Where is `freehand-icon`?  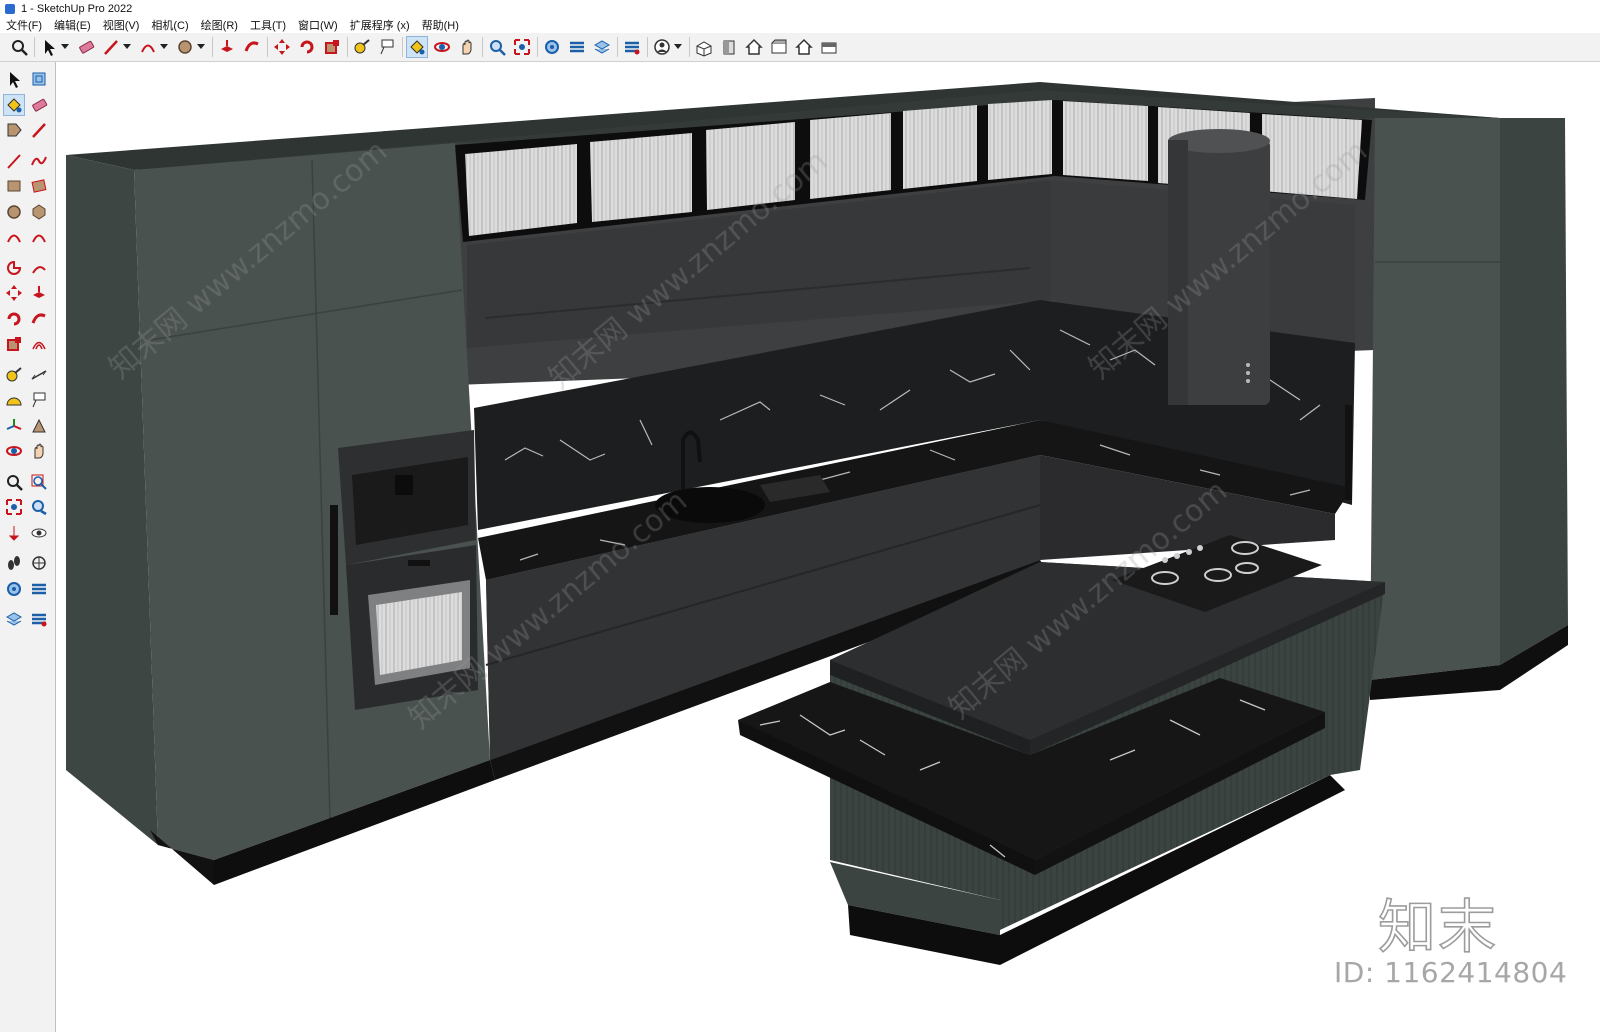
freehand-icon is located at coordinates (39, 161).